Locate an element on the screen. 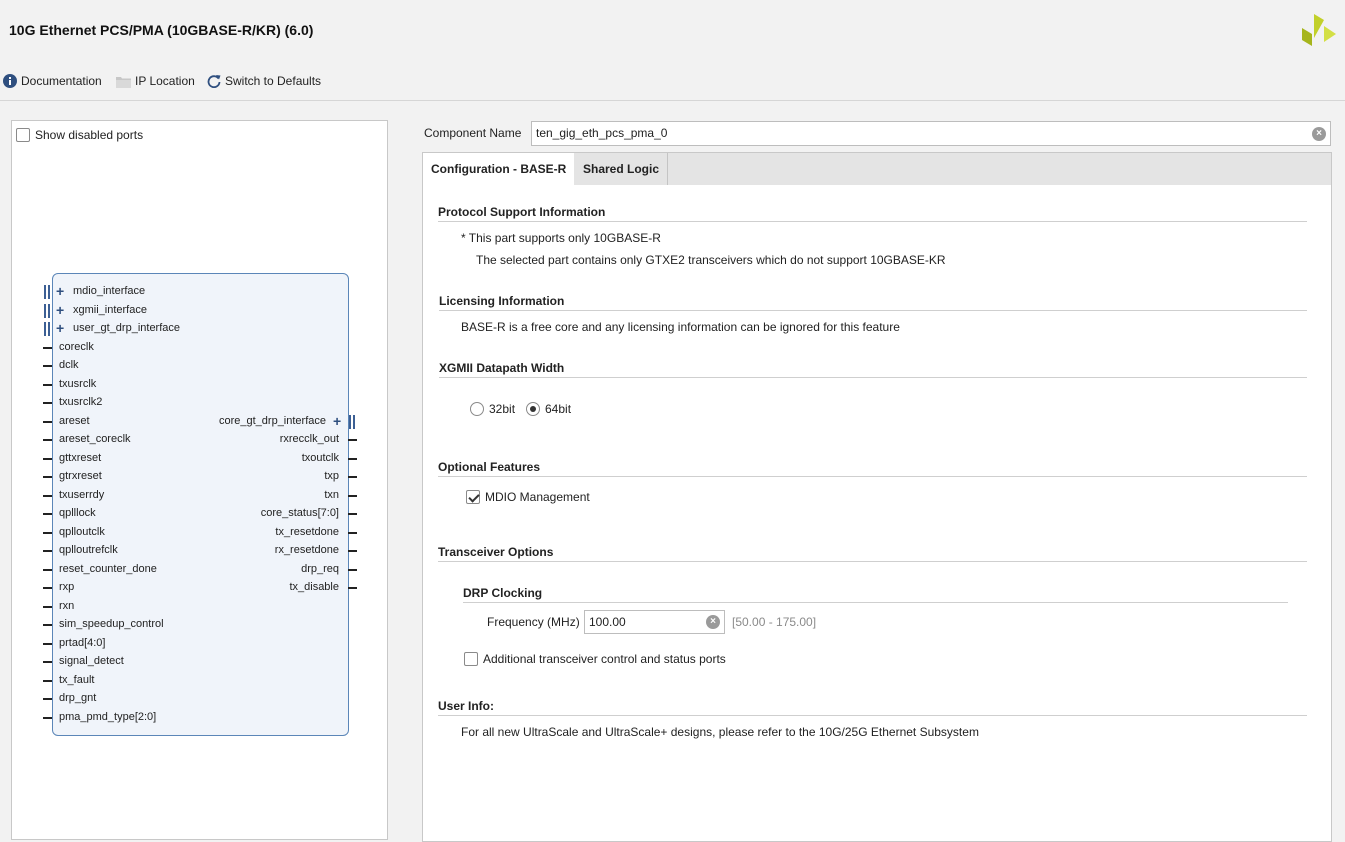 Image resolution: width=1345 pixels, height=842 pixels. bus-port-label: user_gt_drp_interface is located at coordinates (127, 328).